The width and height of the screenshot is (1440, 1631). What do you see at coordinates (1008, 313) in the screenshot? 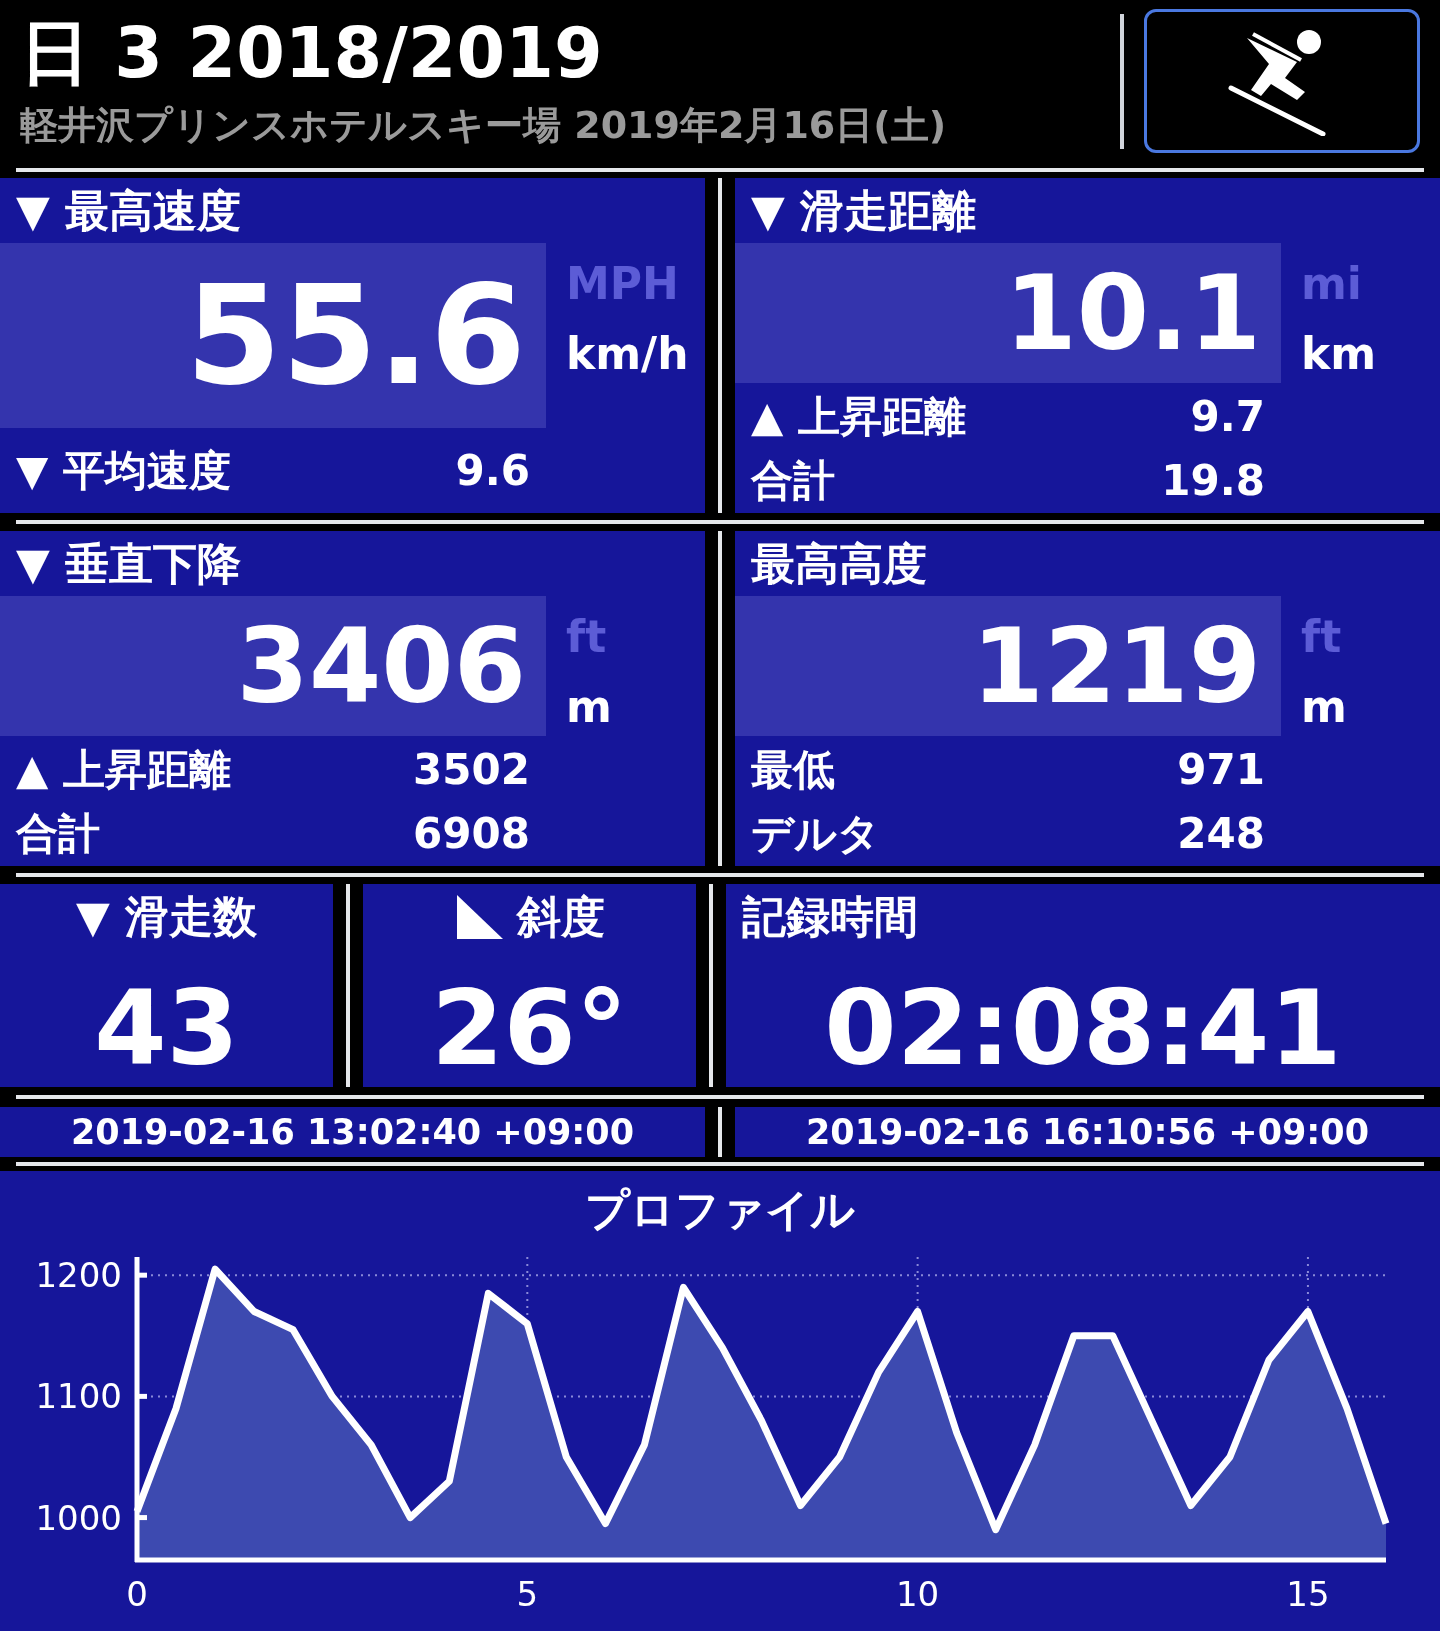
I see `value-display: 10.1` at bounding box center [1008, 313].